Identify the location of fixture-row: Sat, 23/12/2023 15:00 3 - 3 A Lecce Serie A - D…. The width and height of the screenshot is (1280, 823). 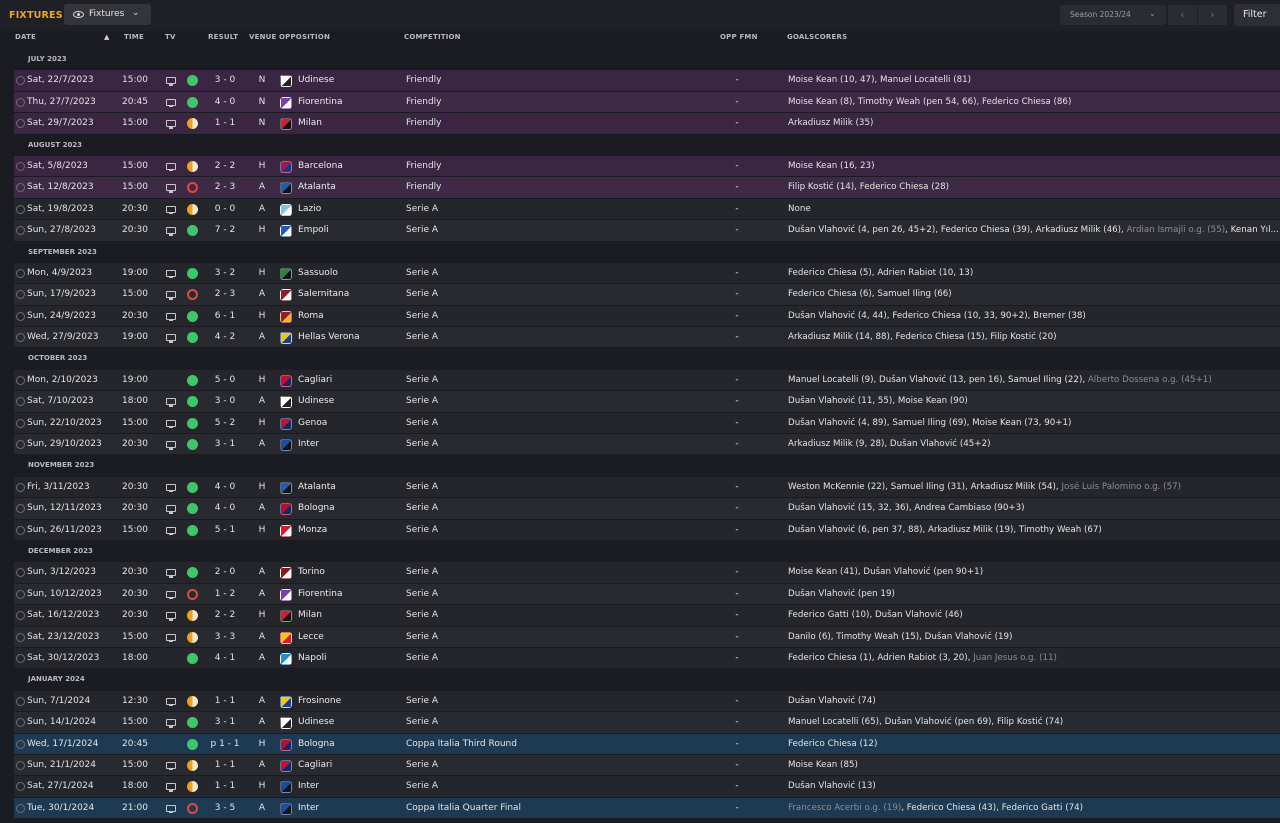
(647, 637).